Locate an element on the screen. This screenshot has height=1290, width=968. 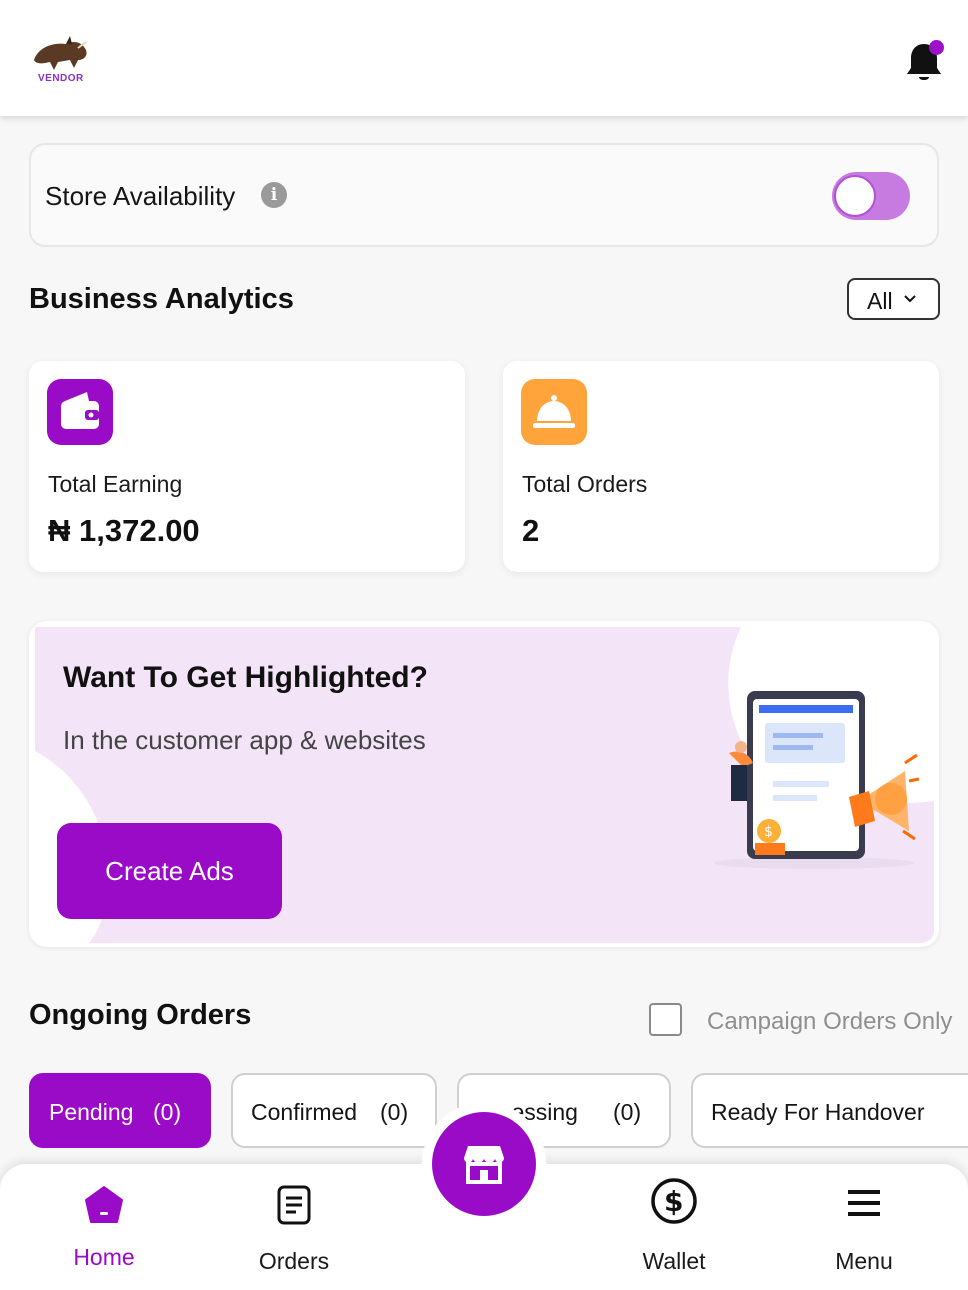
tab-ready-for-handover-label: Ready For Handover is located at coordinates (818, 1112).